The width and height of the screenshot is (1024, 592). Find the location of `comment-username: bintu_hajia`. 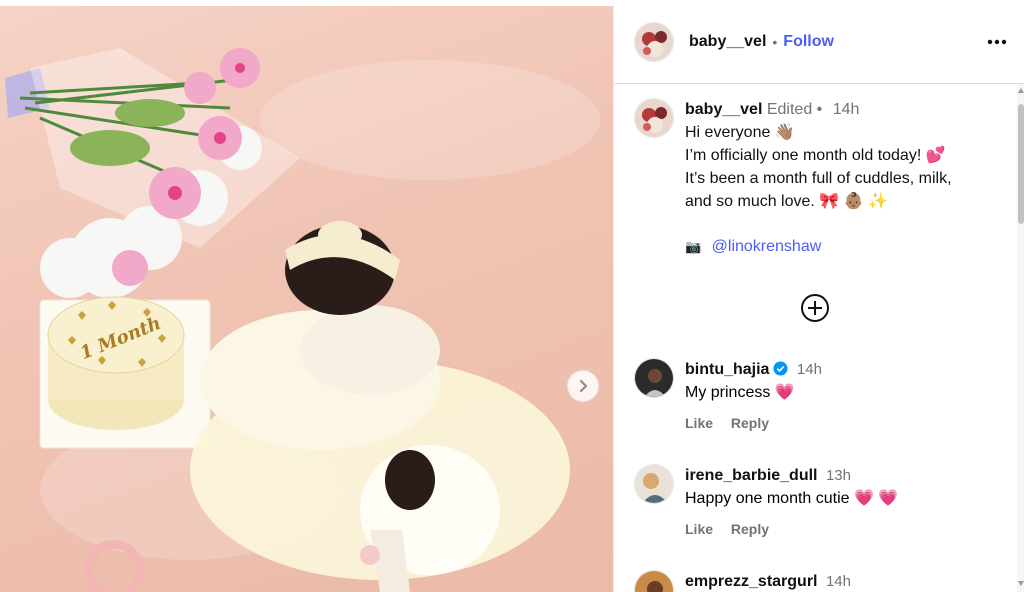

comment-username: bintu_hajia is located at coordinates (727, 369).